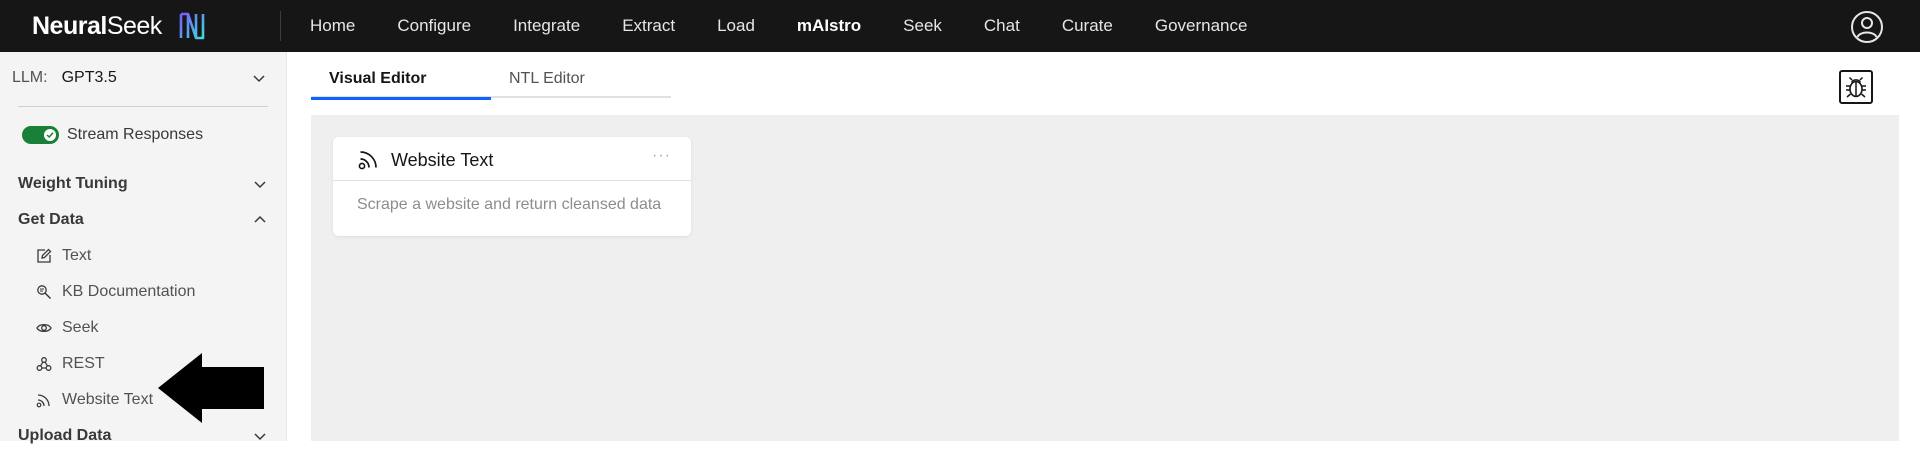  I want to click on get-data-item-text: Text, so click(63, 256).